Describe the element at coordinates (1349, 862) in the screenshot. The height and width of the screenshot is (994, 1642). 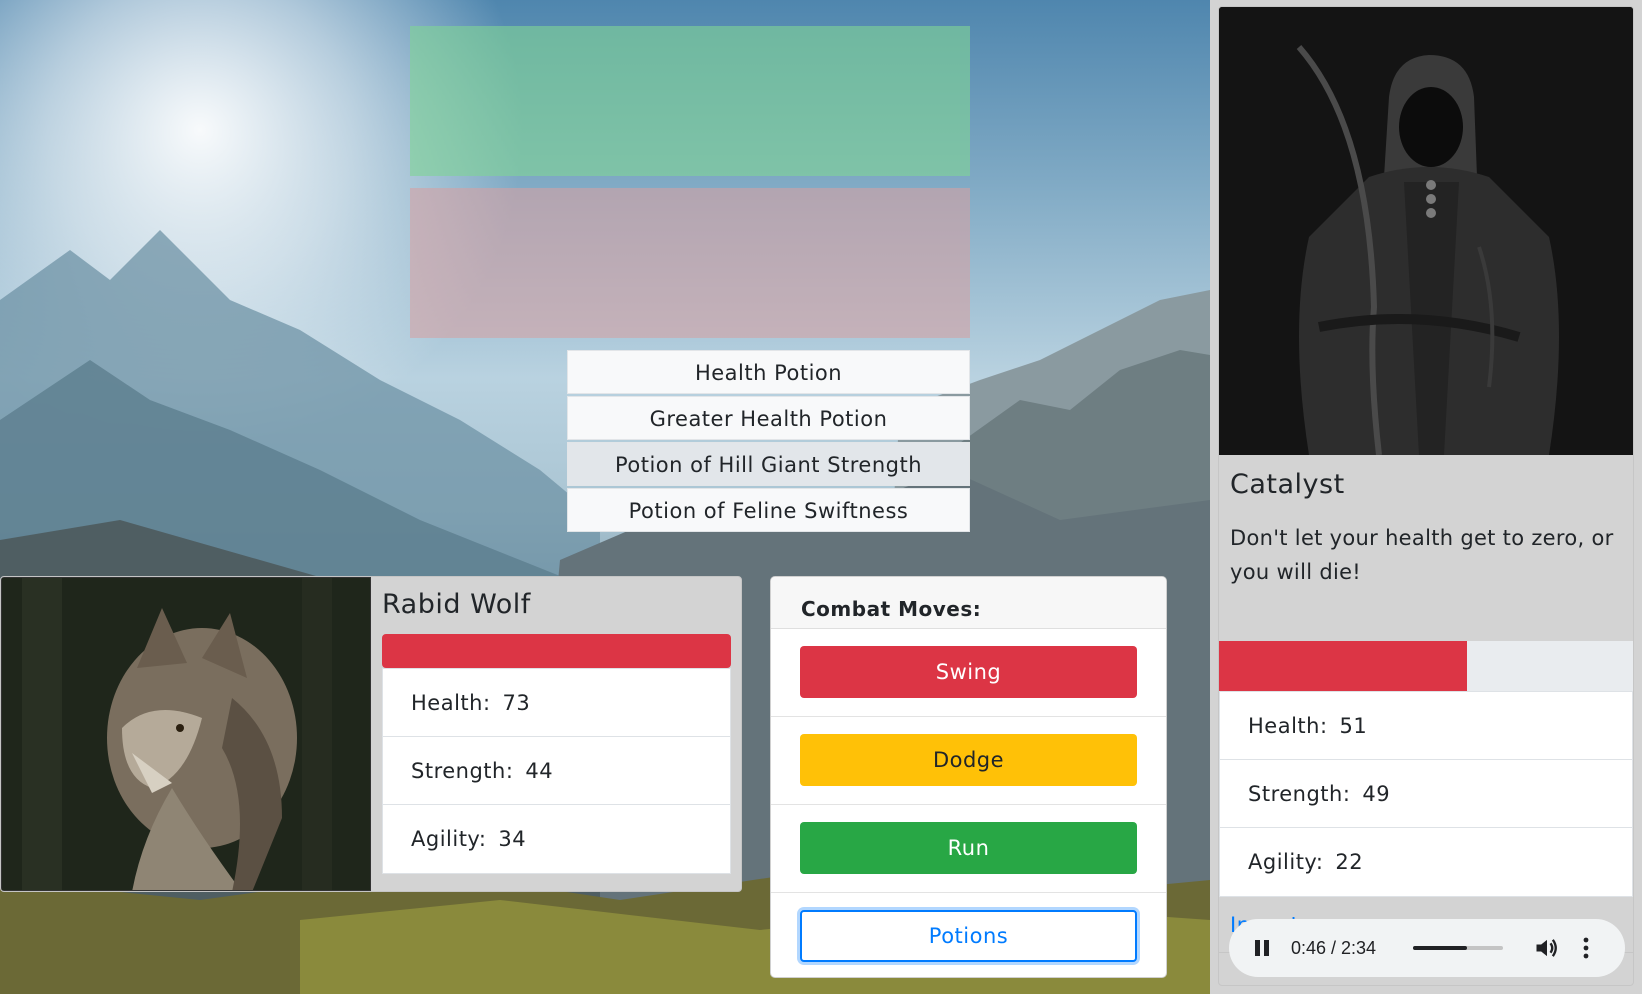
I see `stat-value: 22` at that location.